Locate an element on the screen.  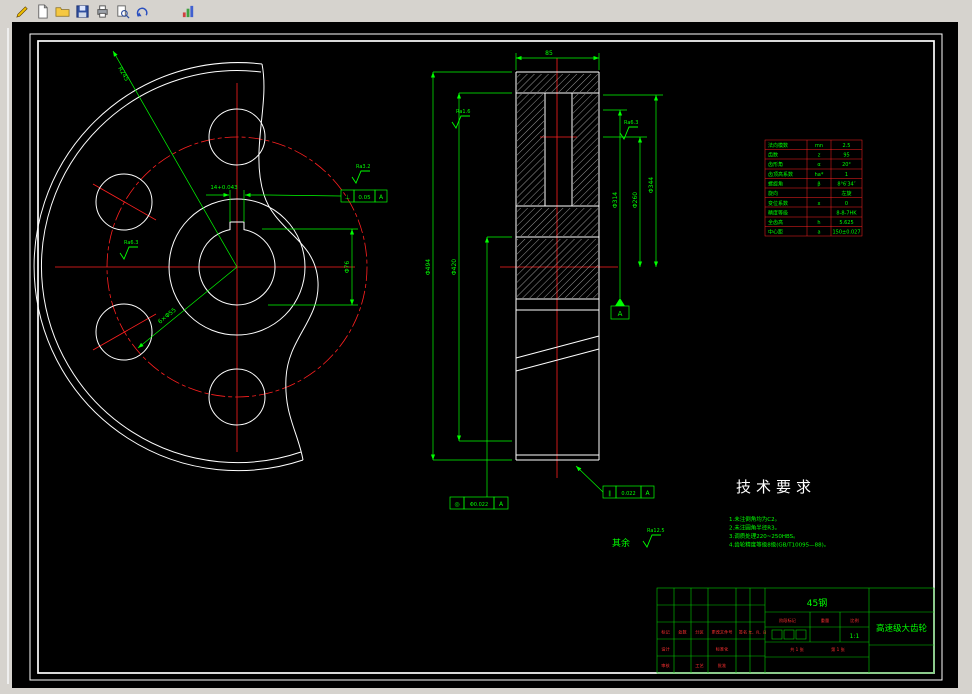
param-cell: 齿顶高系数 is located at coordinates (780, 174).